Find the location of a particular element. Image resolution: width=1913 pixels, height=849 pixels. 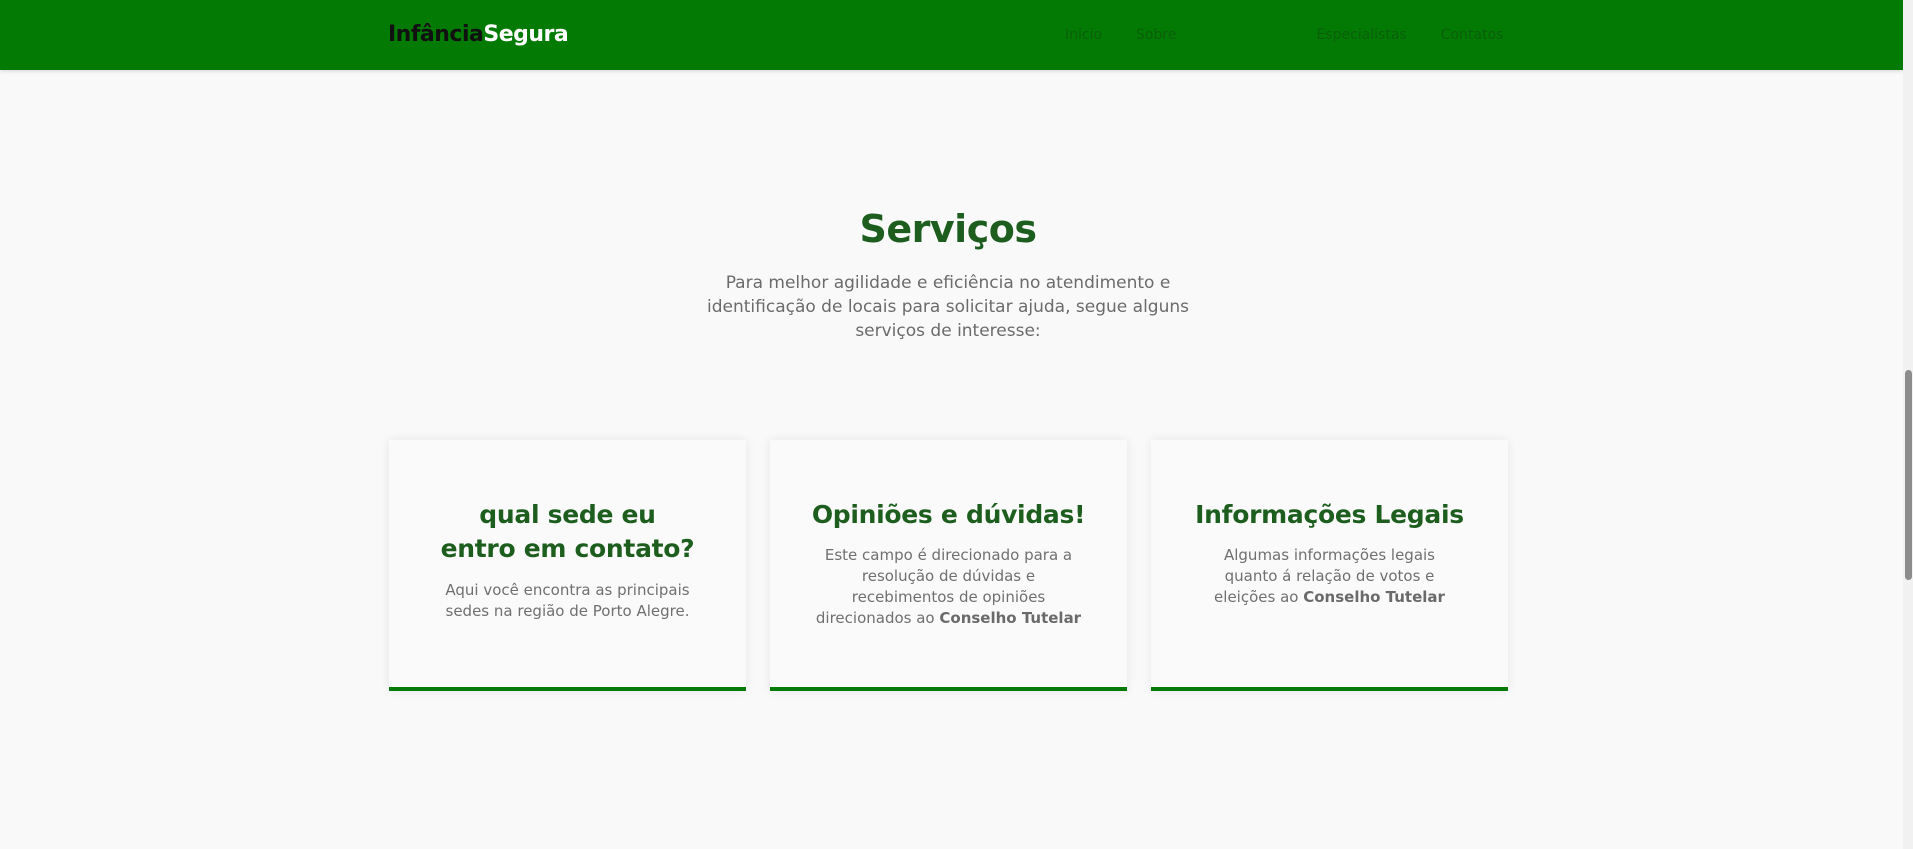

main-nav: Início Sobre Especialistas Contatos is located at coordinates (1284, 35).